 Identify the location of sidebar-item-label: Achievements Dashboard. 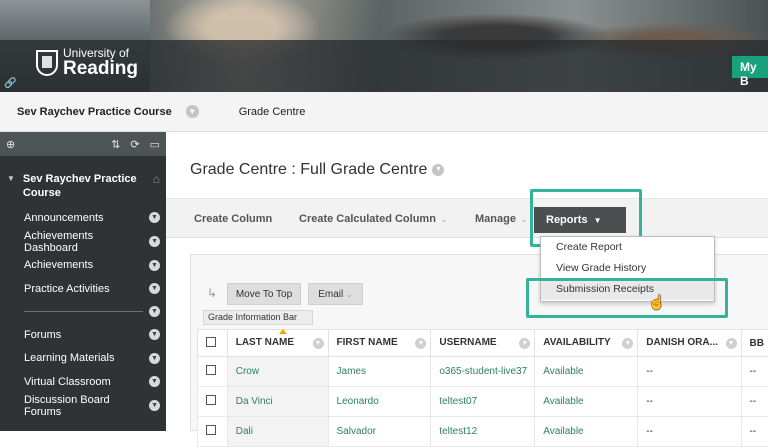
(86, 242).